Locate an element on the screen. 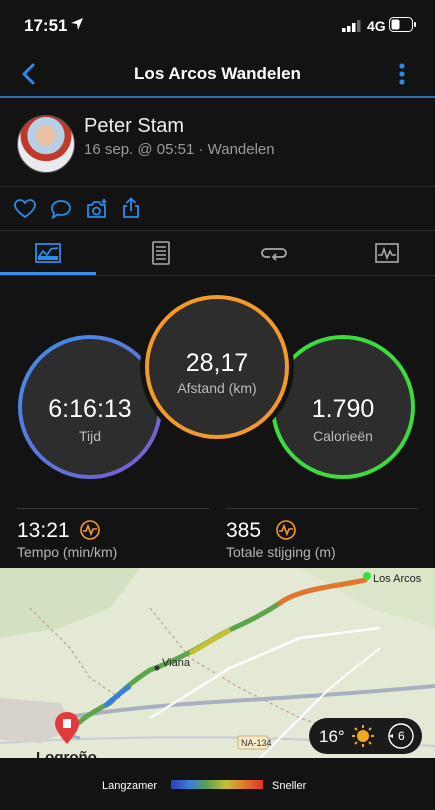 This screenshot has width=435, height=810. user-name: Peter Stam is located at coordinates (134, 126).